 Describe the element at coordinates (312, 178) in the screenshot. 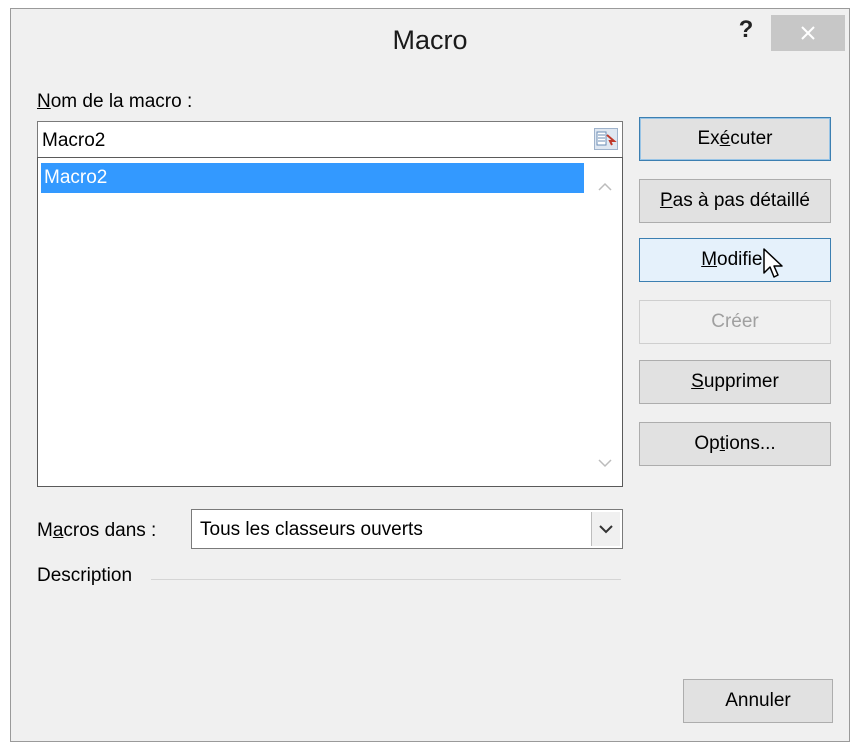

I see `list-item: Macro2` at that location.